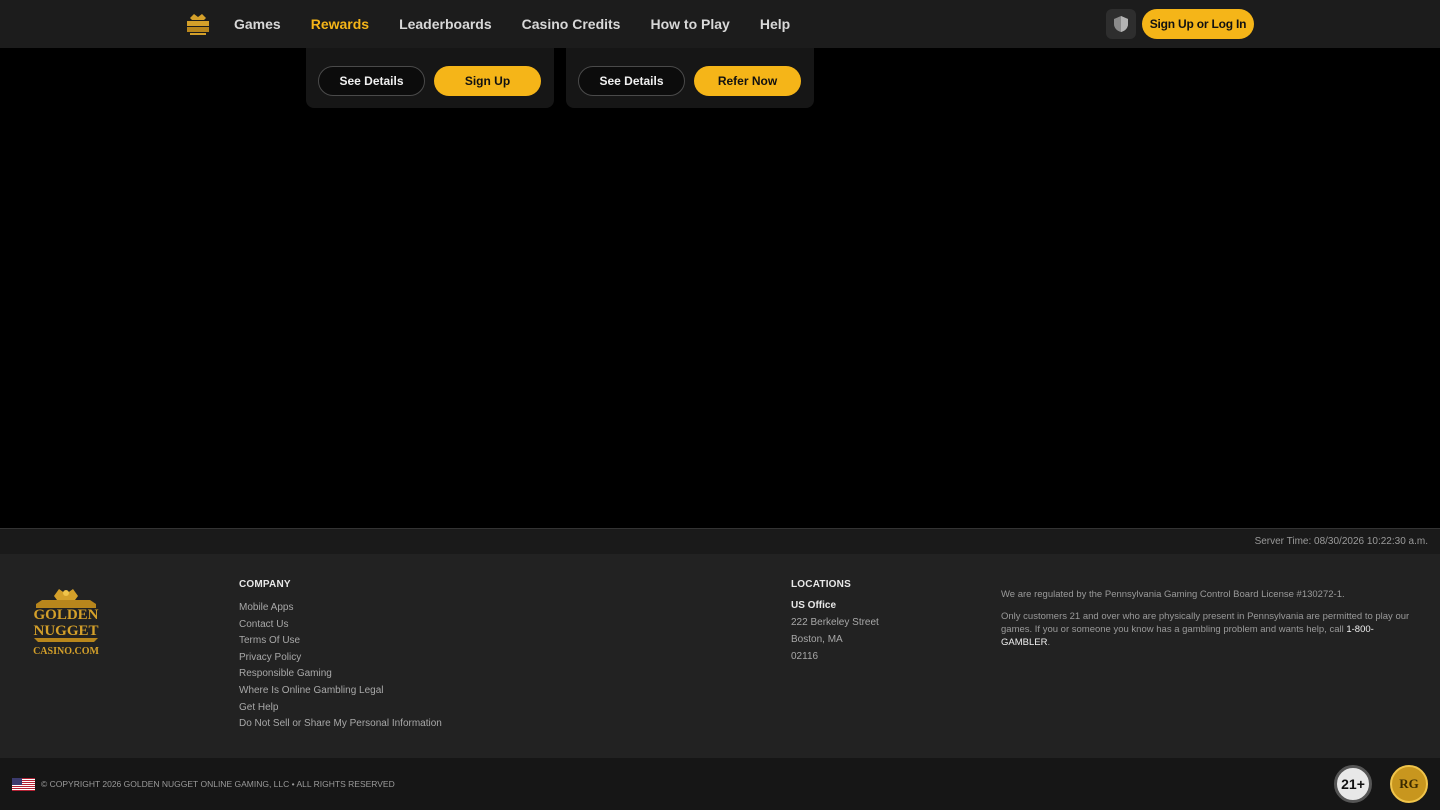 The width and height of the screenshot is (1440, 810). Describe the element at coordinates (340, 691) in the screenshot. I see `footer-link-legal-states: Where Is Online Gambling Legal` at that location.